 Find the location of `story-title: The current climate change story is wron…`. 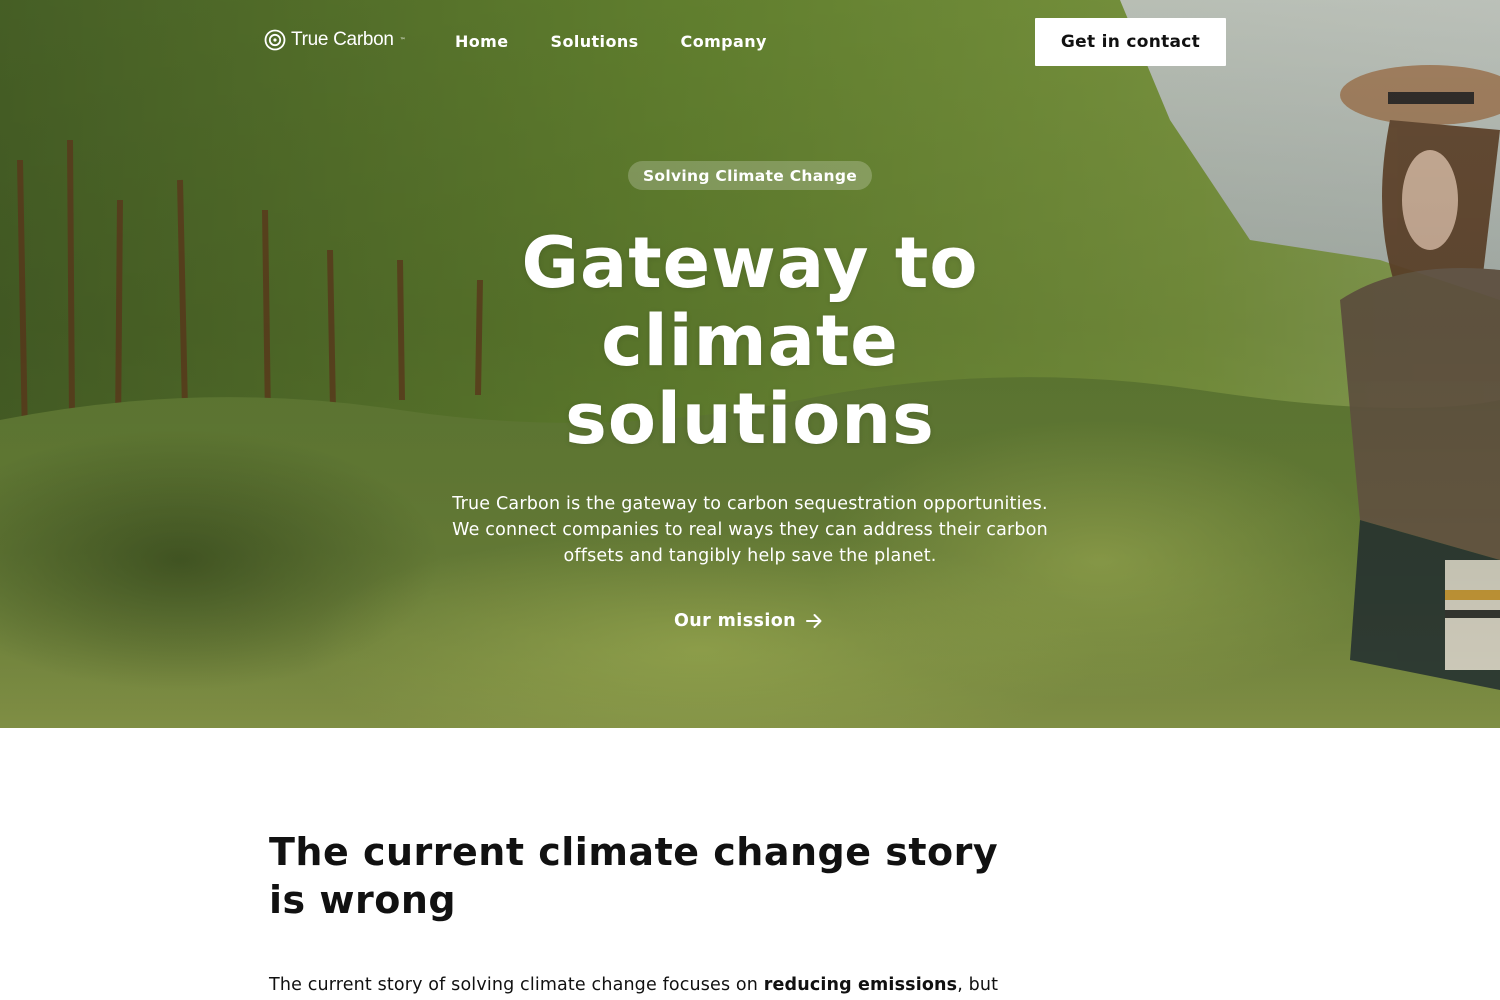

story-title: The current climate change story is wron… is located at coordinates (634, 876).